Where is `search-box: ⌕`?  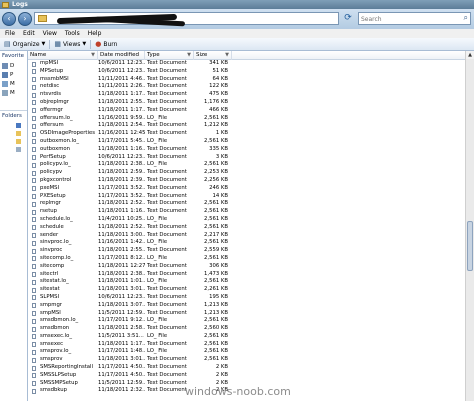
search-box: ⌕ is located at coordinates (414, 18).